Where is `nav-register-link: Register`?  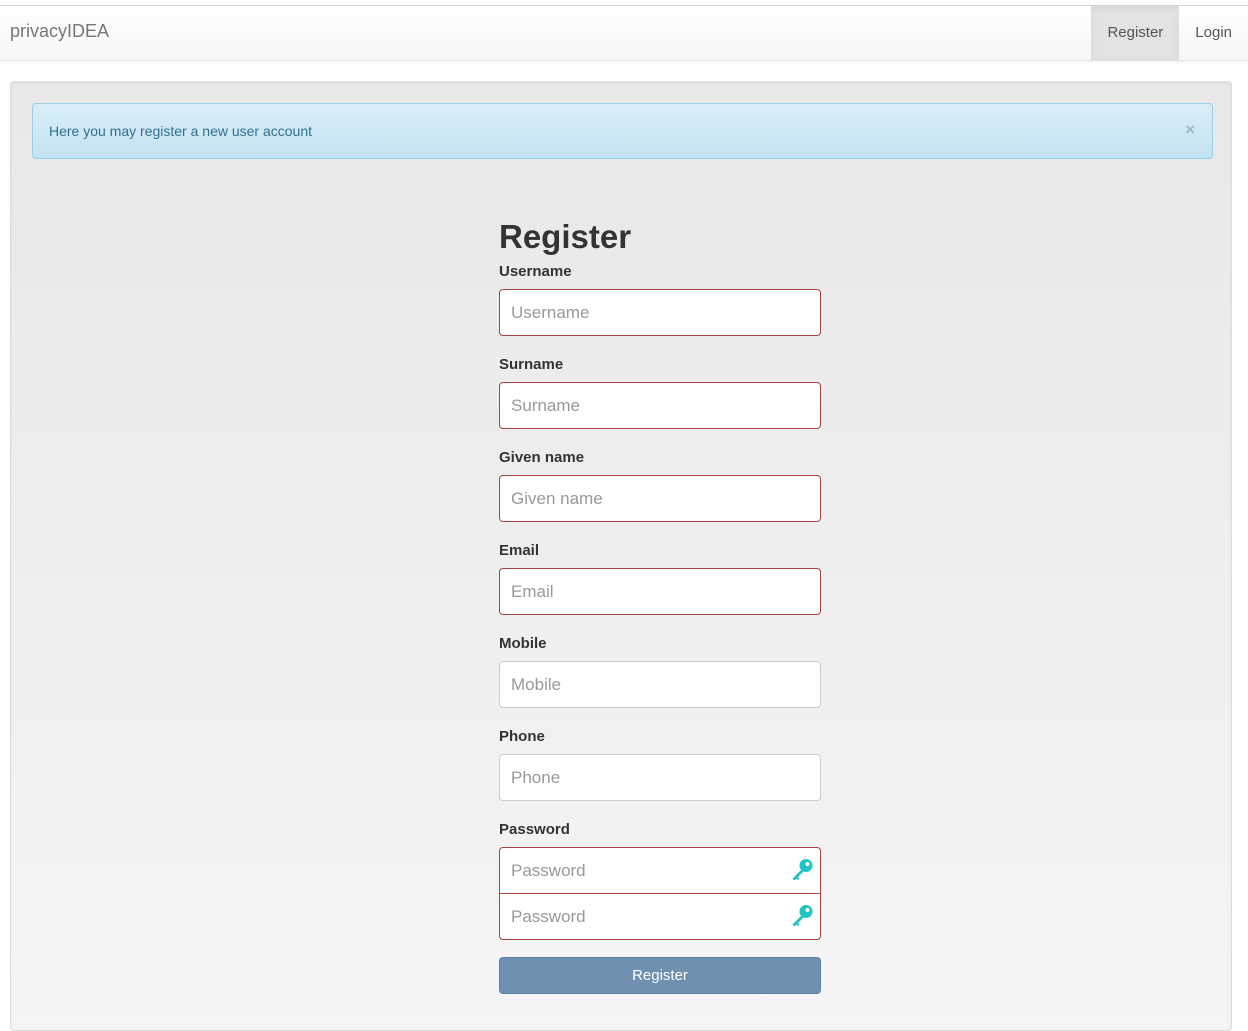 nav-register-link: Register is located at coordinates (1135, 33).